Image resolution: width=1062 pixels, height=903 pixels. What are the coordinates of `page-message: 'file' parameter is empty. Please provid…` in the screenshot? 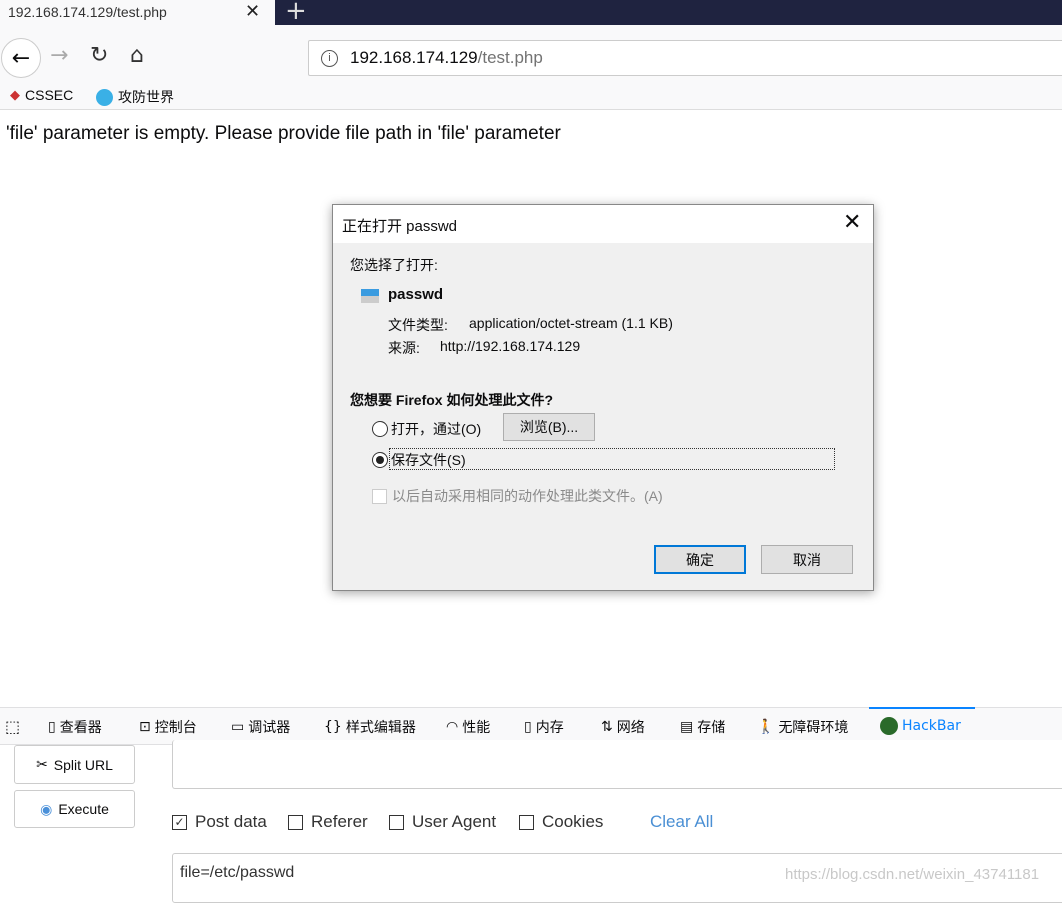 It's located at (283, 133).